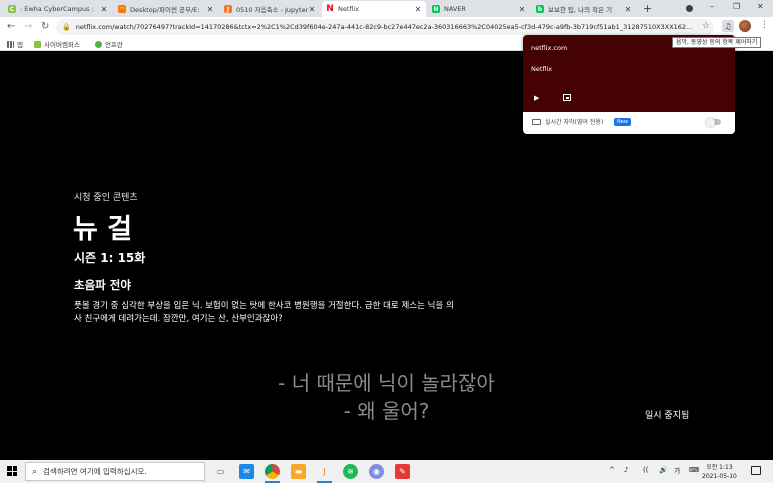  Describe the element at coordinates (106, 198) in the screenshot. I see `now-watching-label: 시청 중인 콘텐츠` at that location.